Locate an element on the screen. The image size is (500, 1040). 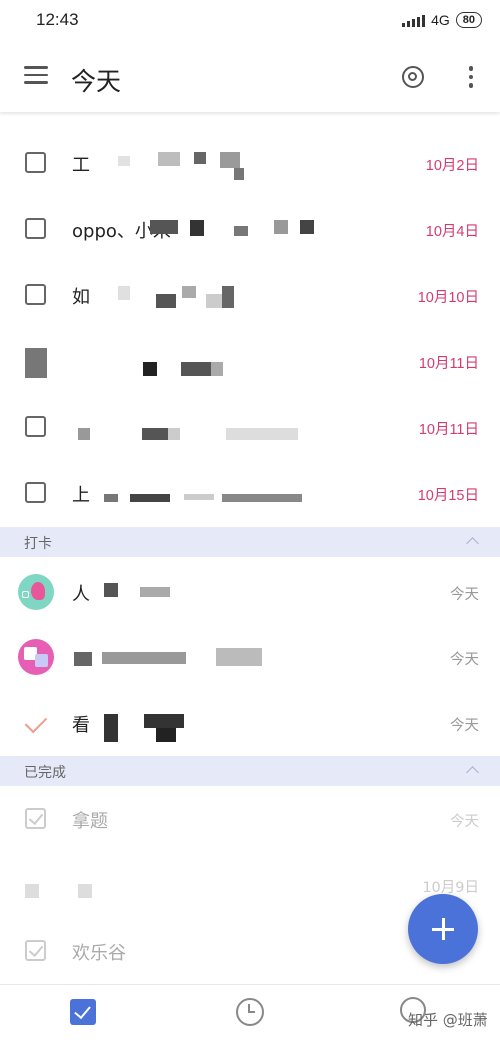
hamburger-menu-icon is located at coordinates (36, 77).